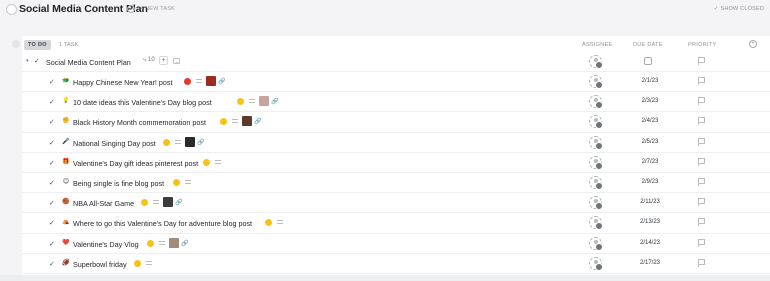 Image resolution: width=770 pixels, height=281 pixels. Describe the element at coordinates (396, 143) in the screenshot. I see `task-row: ✓ 🎤 National Singing Day post 🔗 2/5/23` at that location.